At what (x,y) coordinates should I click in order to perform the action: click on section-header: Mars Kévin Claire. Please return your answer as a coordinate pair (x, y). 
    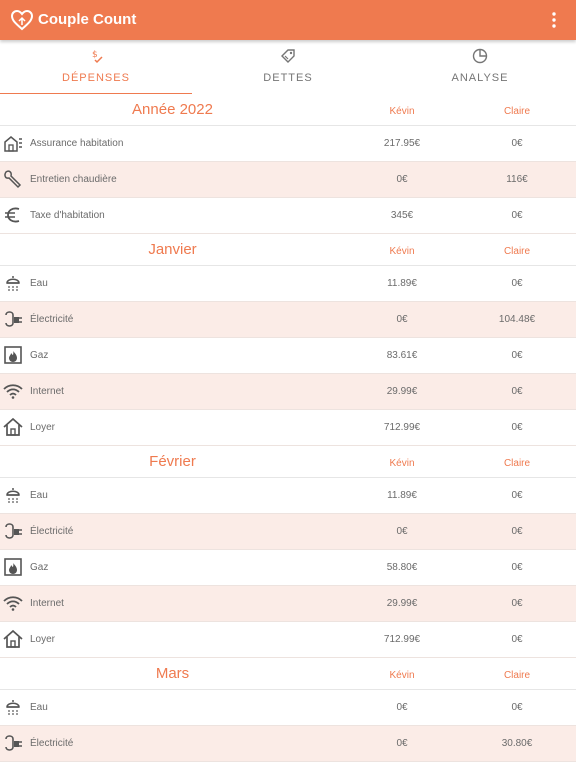
    Looking at the image, I should click on (288, 674).